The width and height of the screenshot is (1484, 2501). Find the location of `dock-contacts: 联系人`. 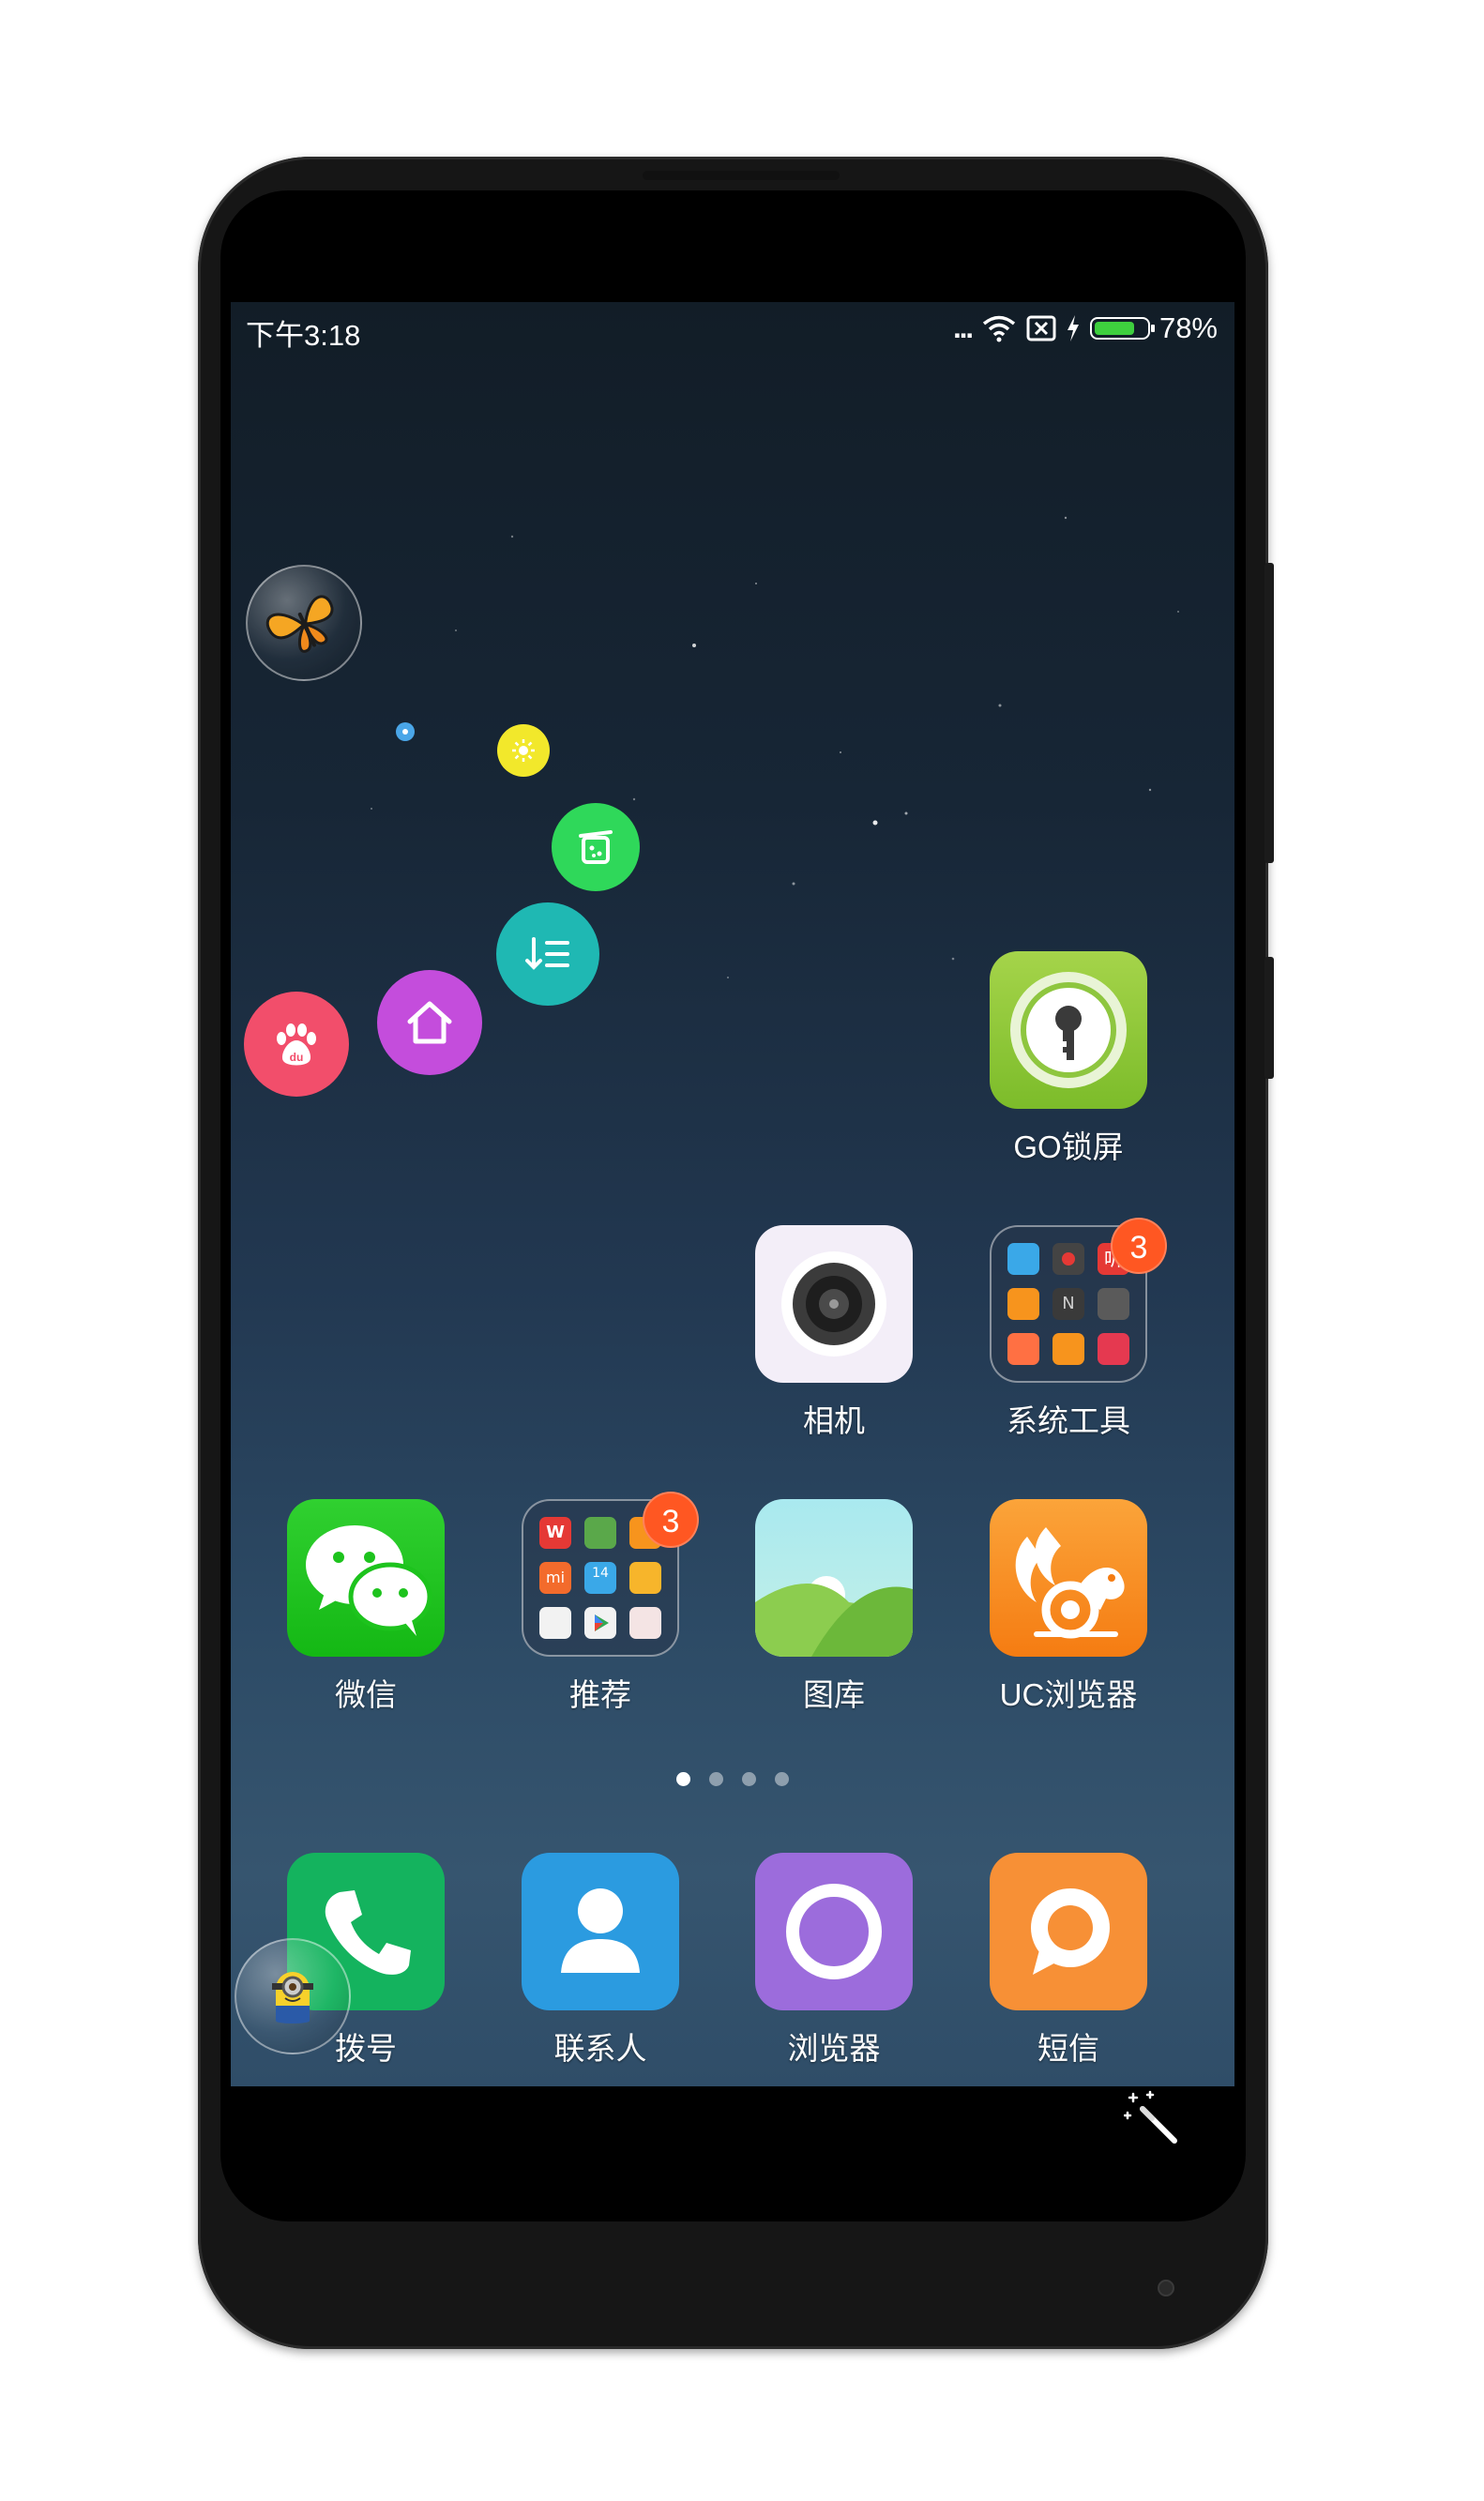

dock-contacts: 联系人 is located at coordinates (601, 1961).